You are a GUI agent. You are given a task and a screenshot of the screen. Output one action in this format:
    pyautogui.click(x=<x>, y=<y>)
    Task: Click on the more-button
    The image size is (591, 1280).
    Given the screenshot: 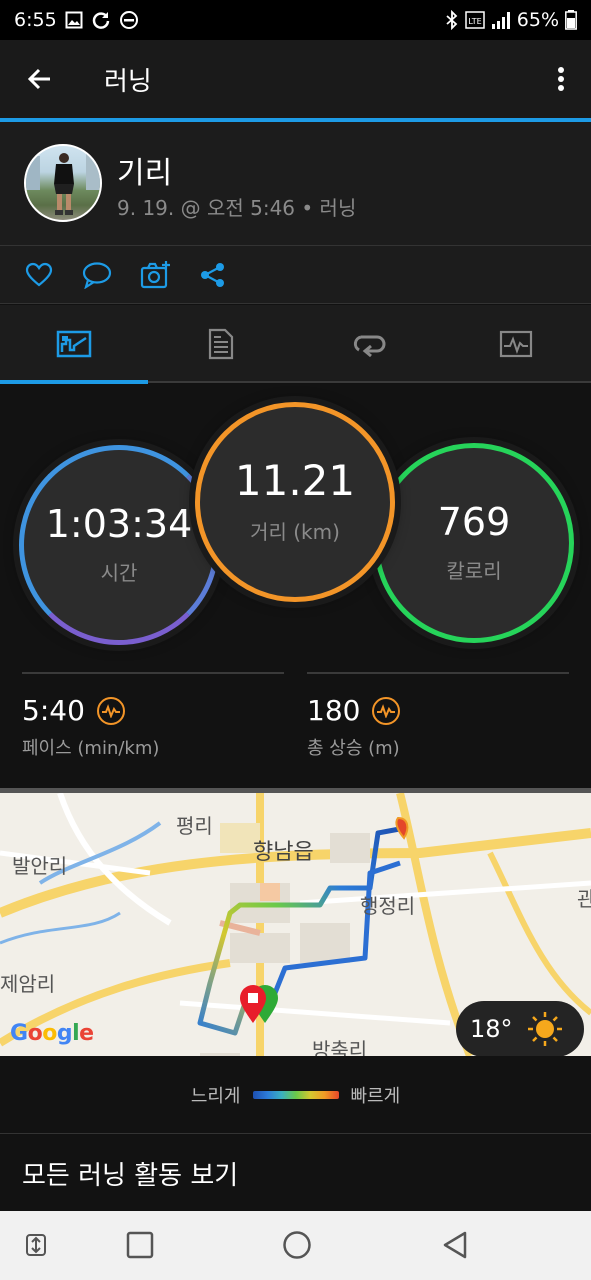 What is the action you would take?
    pyautogui.click(x=561, y=79)
    